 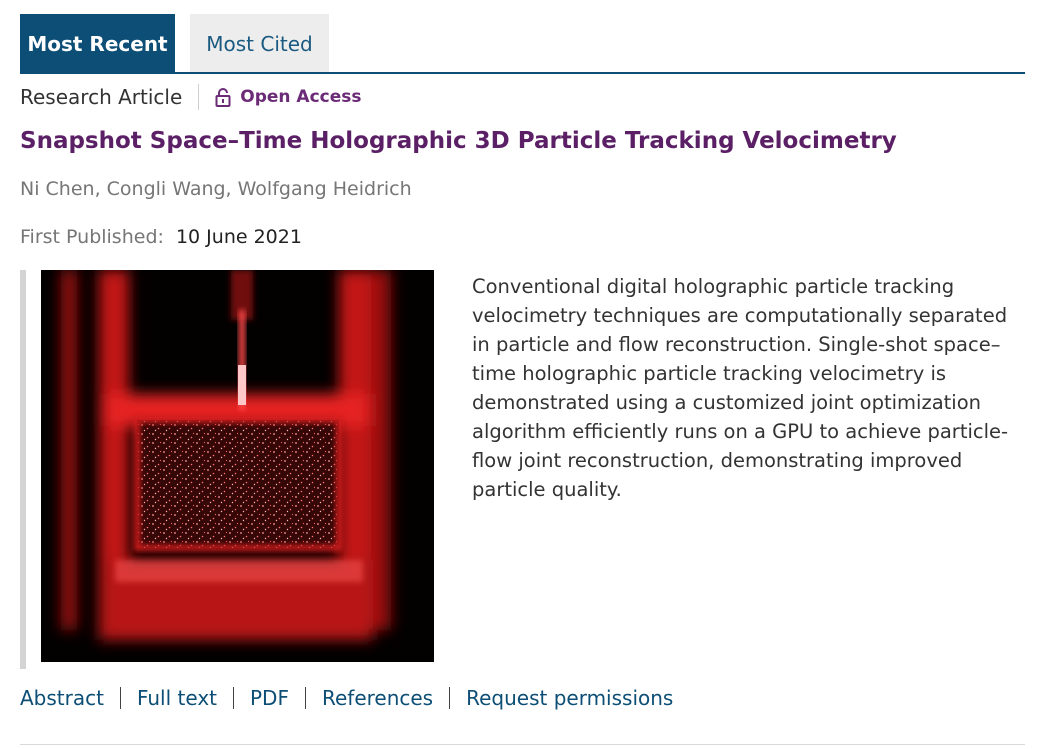 I want to click on references-link: References, so click(x=377, y=698).